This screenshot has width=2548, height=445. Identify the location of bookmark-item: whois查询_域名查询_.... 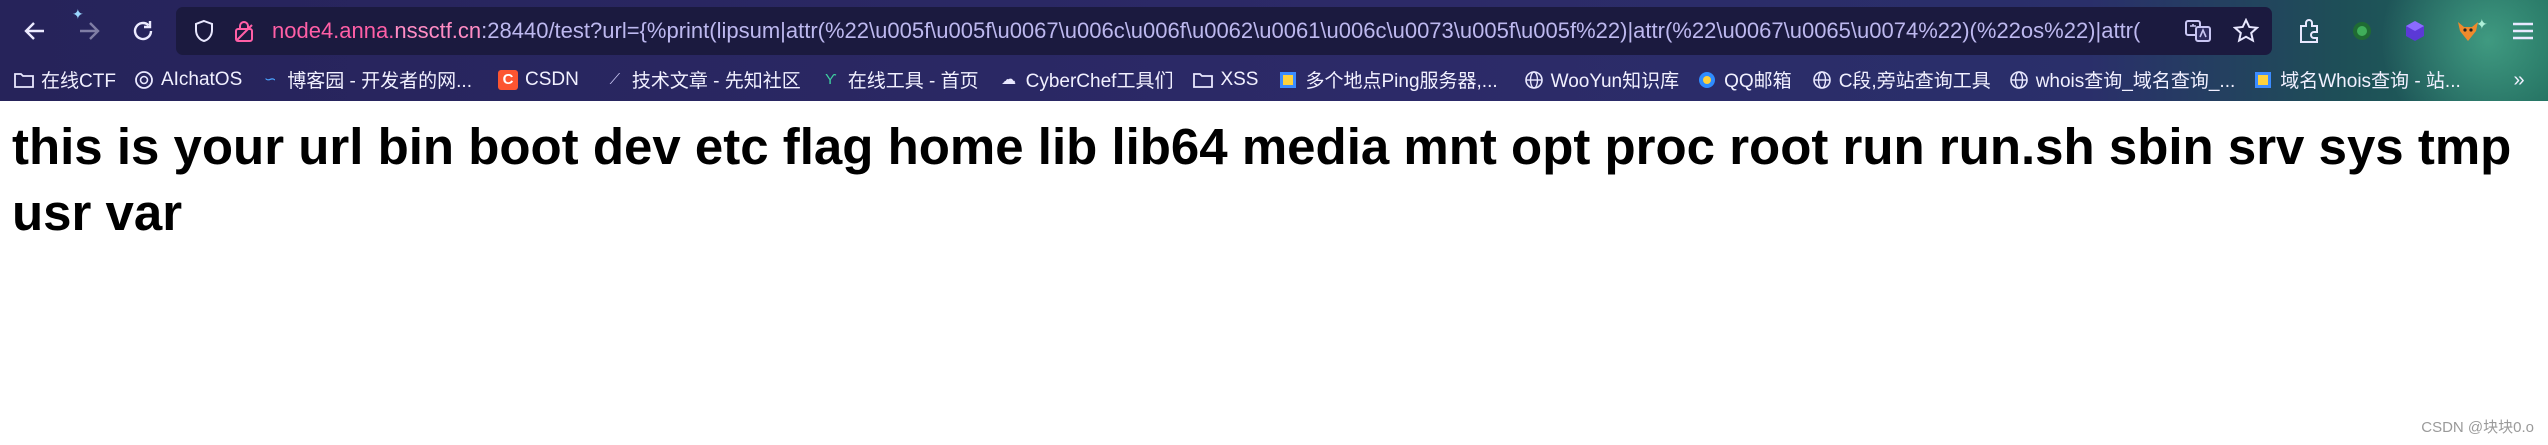
(2122, 80).